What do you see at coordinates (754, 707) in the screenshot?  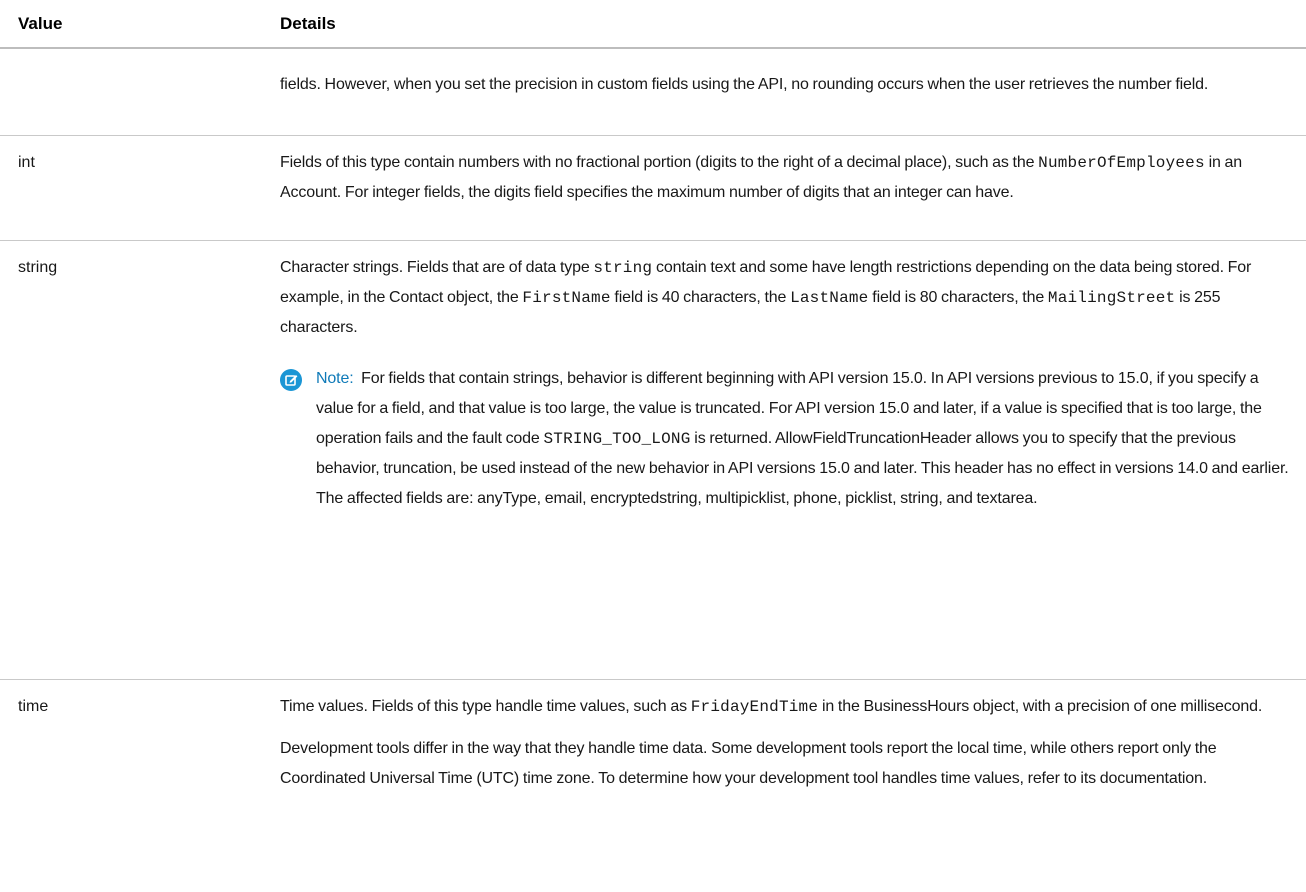 I see `code-friday-end-time: FridayEndTime` at bounding box center [754, 707].